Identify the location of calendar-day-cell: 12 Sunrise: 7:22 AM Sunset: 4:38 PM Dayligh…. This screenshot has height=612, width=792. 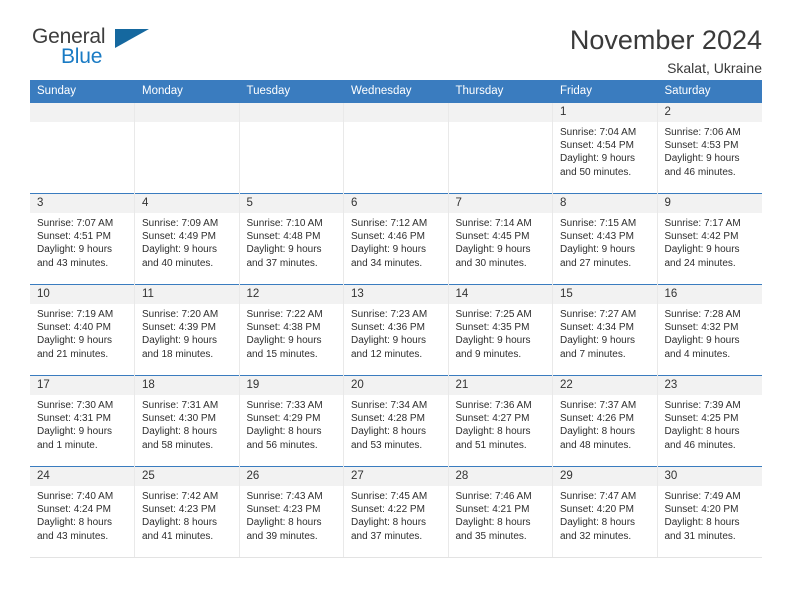
(291, 330).